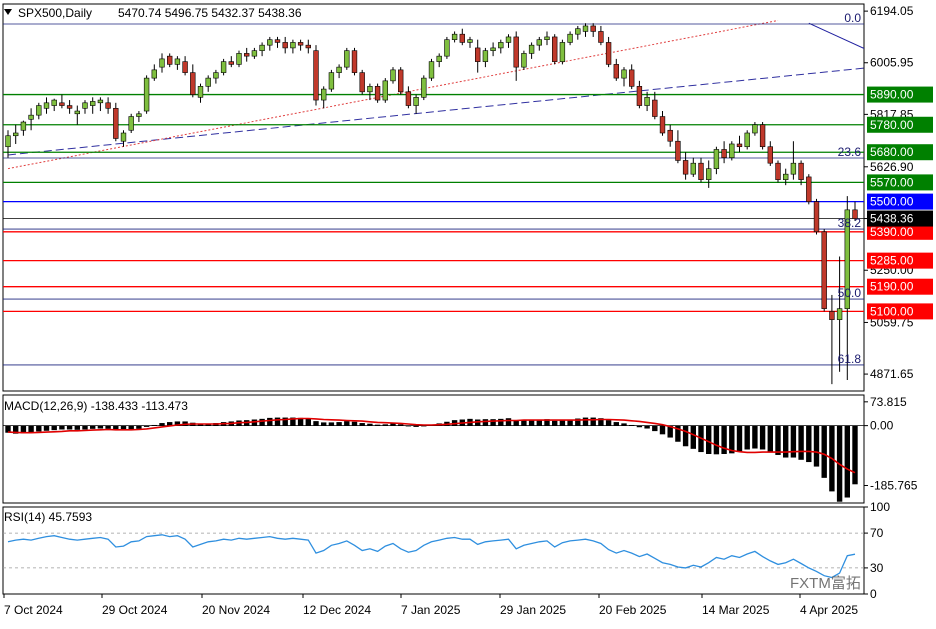 This screenshot has width=936, height=629. Describe the element at coordinates (8, 12) in the screenshot. I see `symbol-dropdown-icon` at that location.